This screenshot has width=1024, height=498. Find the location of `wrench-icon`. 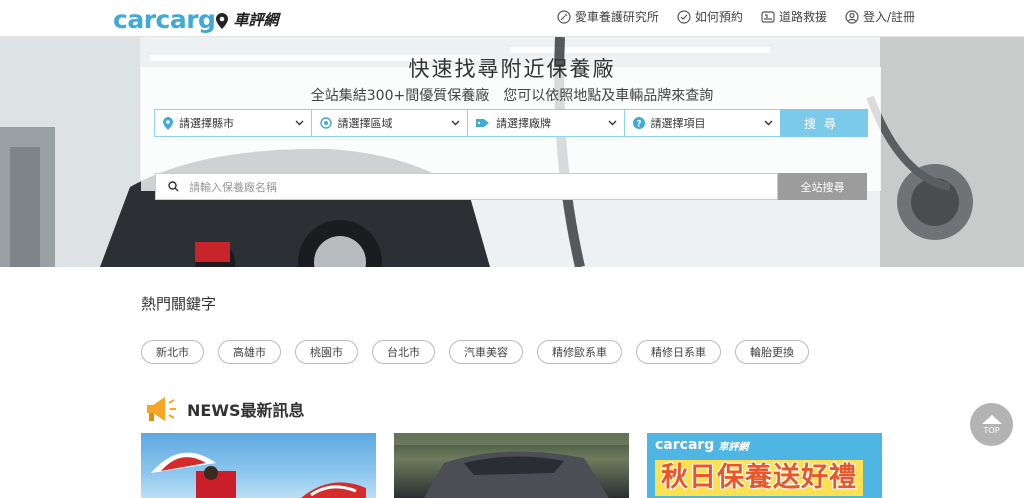

wrench-icon is located at coordinates (564, 16).